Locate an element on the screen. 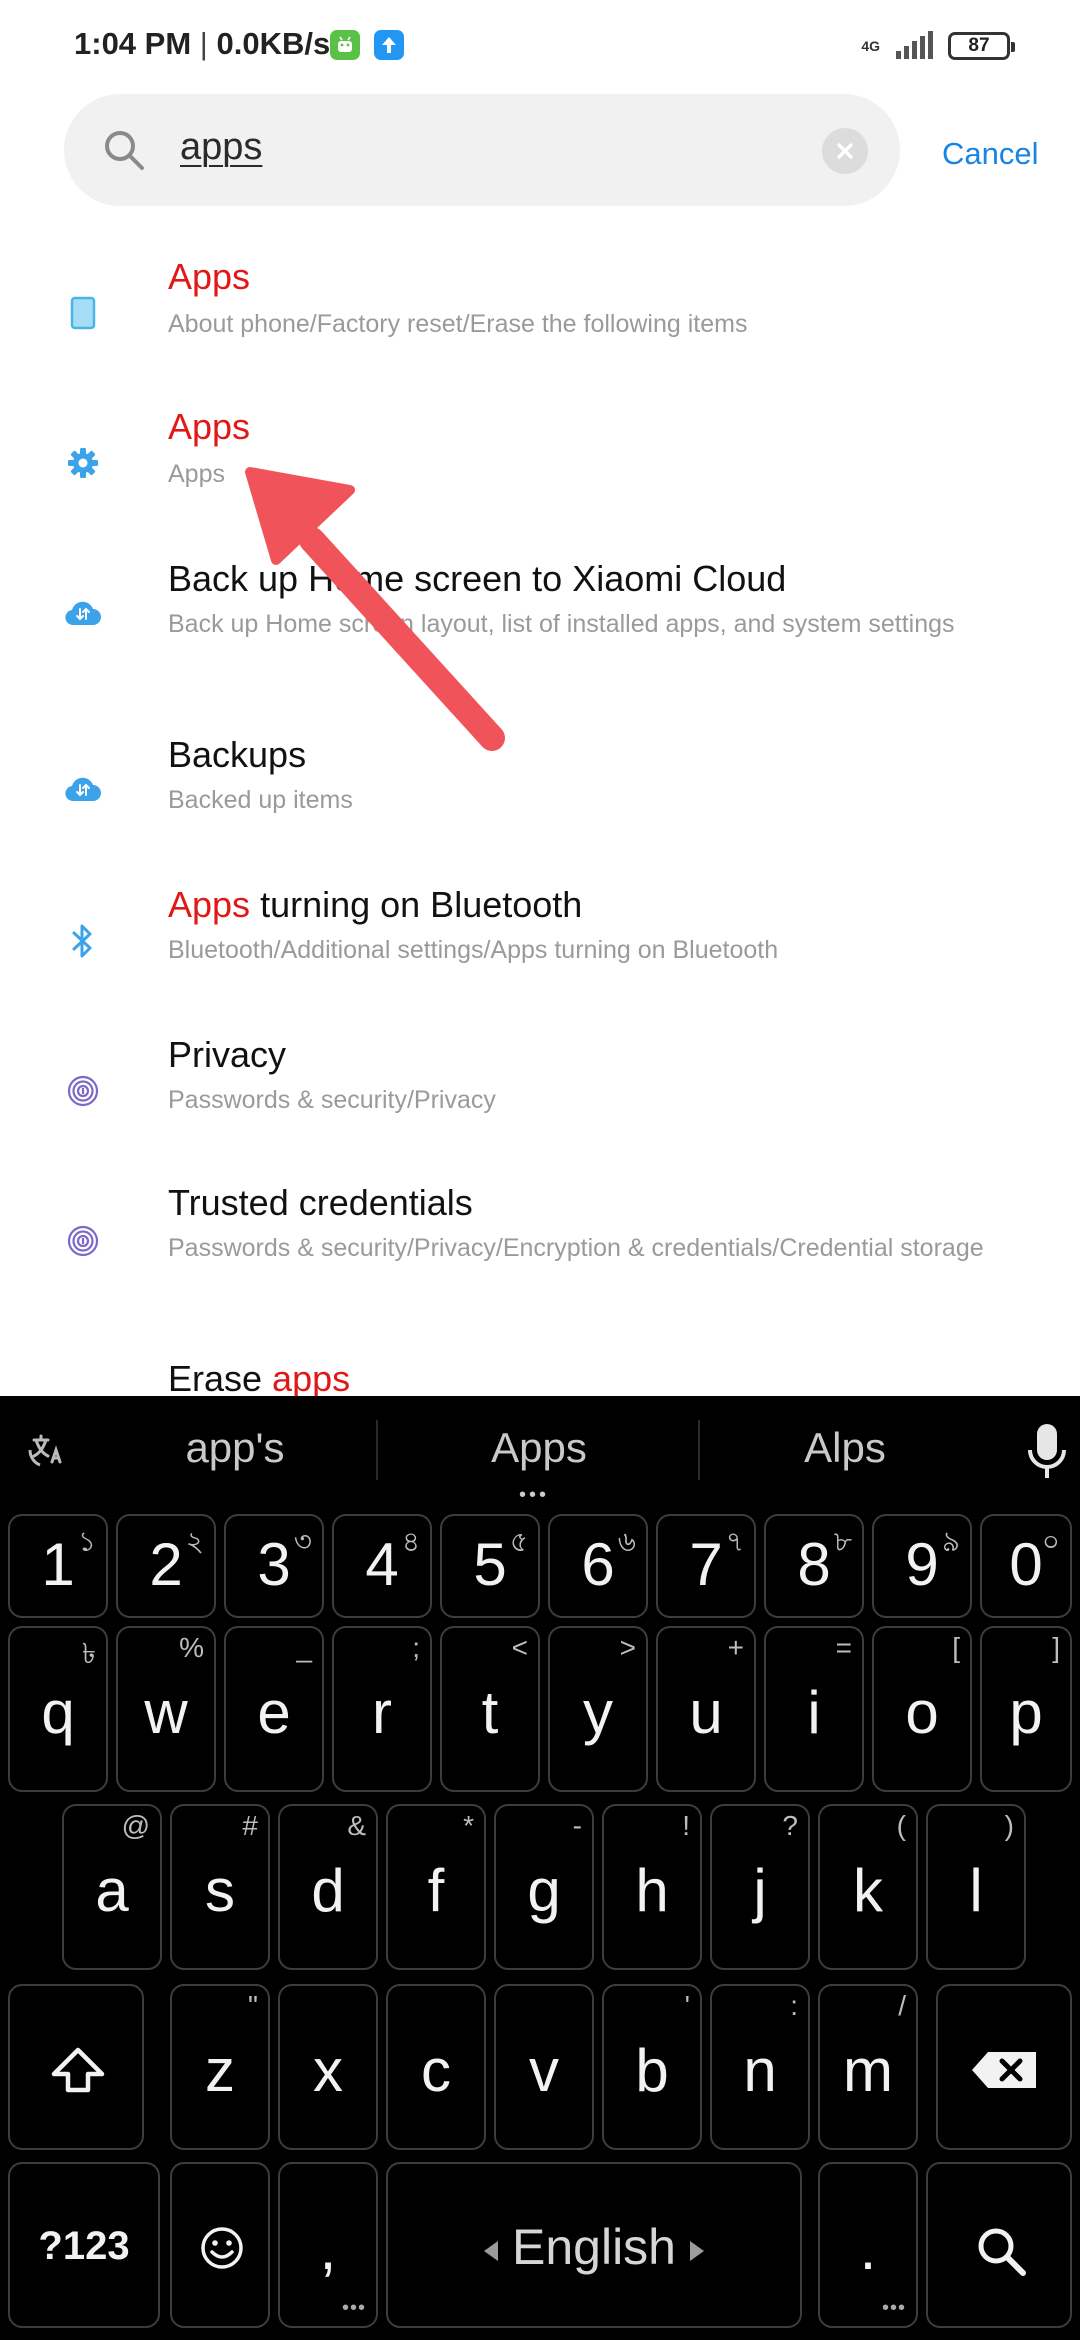  emoji-key is located at coordinates (220, 2245).